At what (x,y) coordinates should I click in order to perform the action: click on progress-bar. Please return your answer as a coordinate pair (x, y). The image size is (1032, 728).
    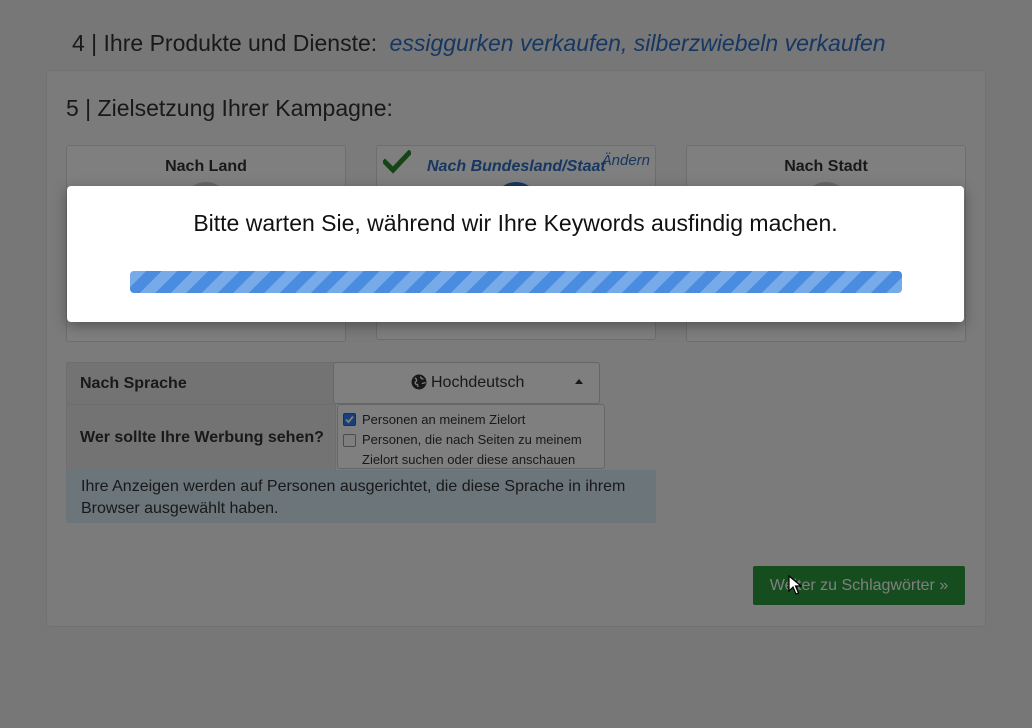
    Looking at the image, I should click on (516, 282).